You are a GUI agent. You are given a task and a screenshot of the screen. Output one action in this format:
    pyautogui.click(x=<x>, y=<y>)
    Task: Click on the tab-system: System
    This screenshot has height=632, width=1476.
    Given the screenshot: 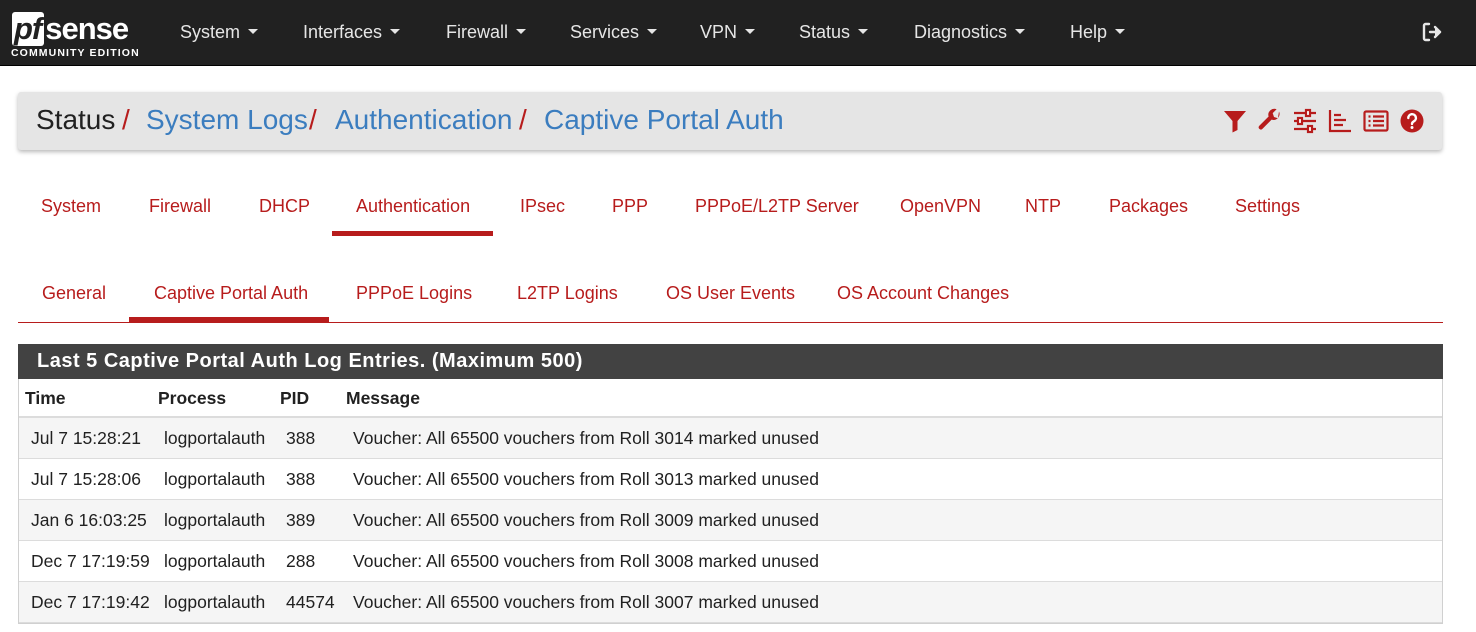 What is the action you would take?
    pyautogui.click(x=71, y=206)
    